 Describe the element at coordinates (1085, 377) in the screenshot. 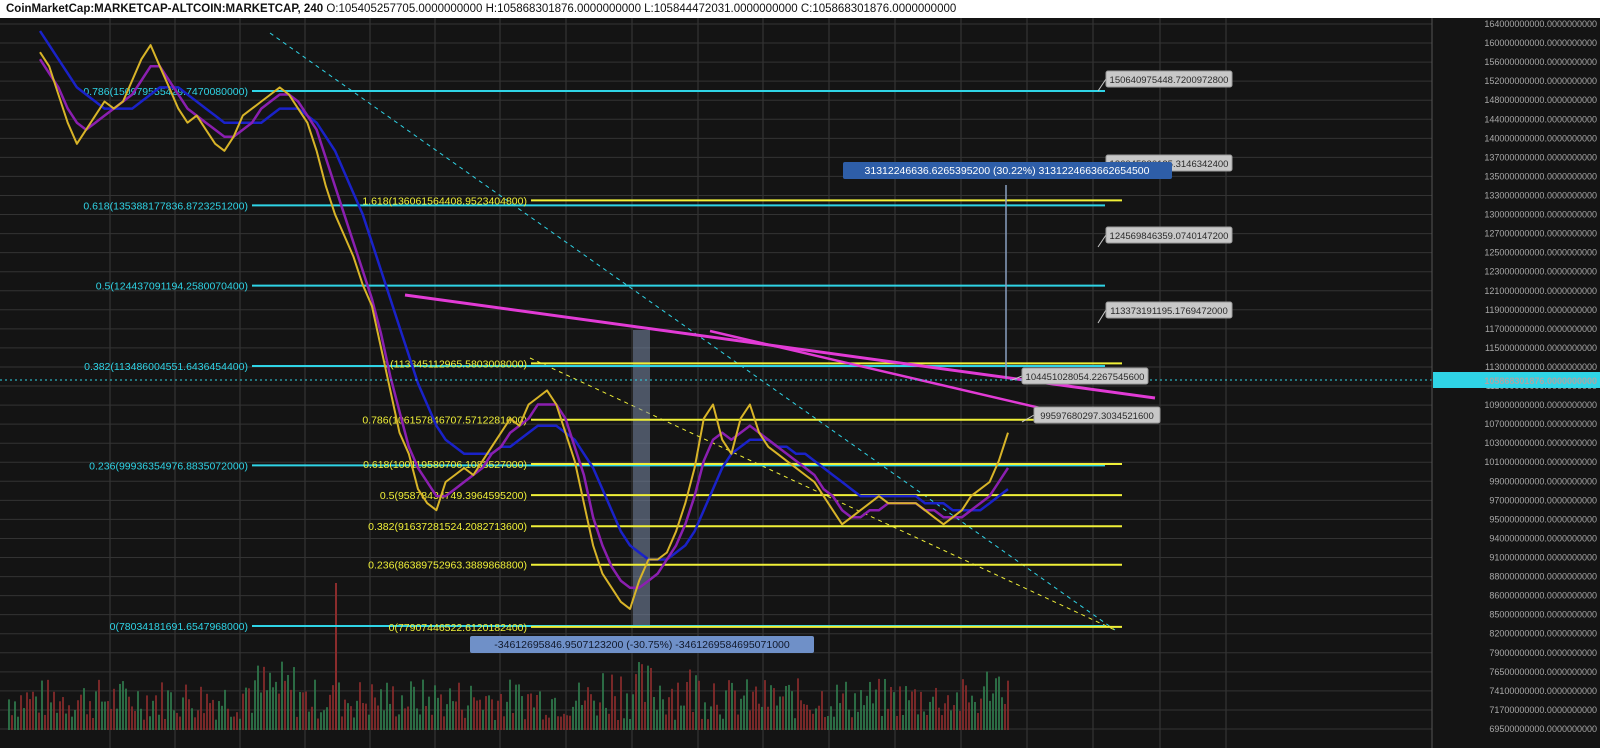

I see `callout-label: 104451028054.2267545600` at that location.